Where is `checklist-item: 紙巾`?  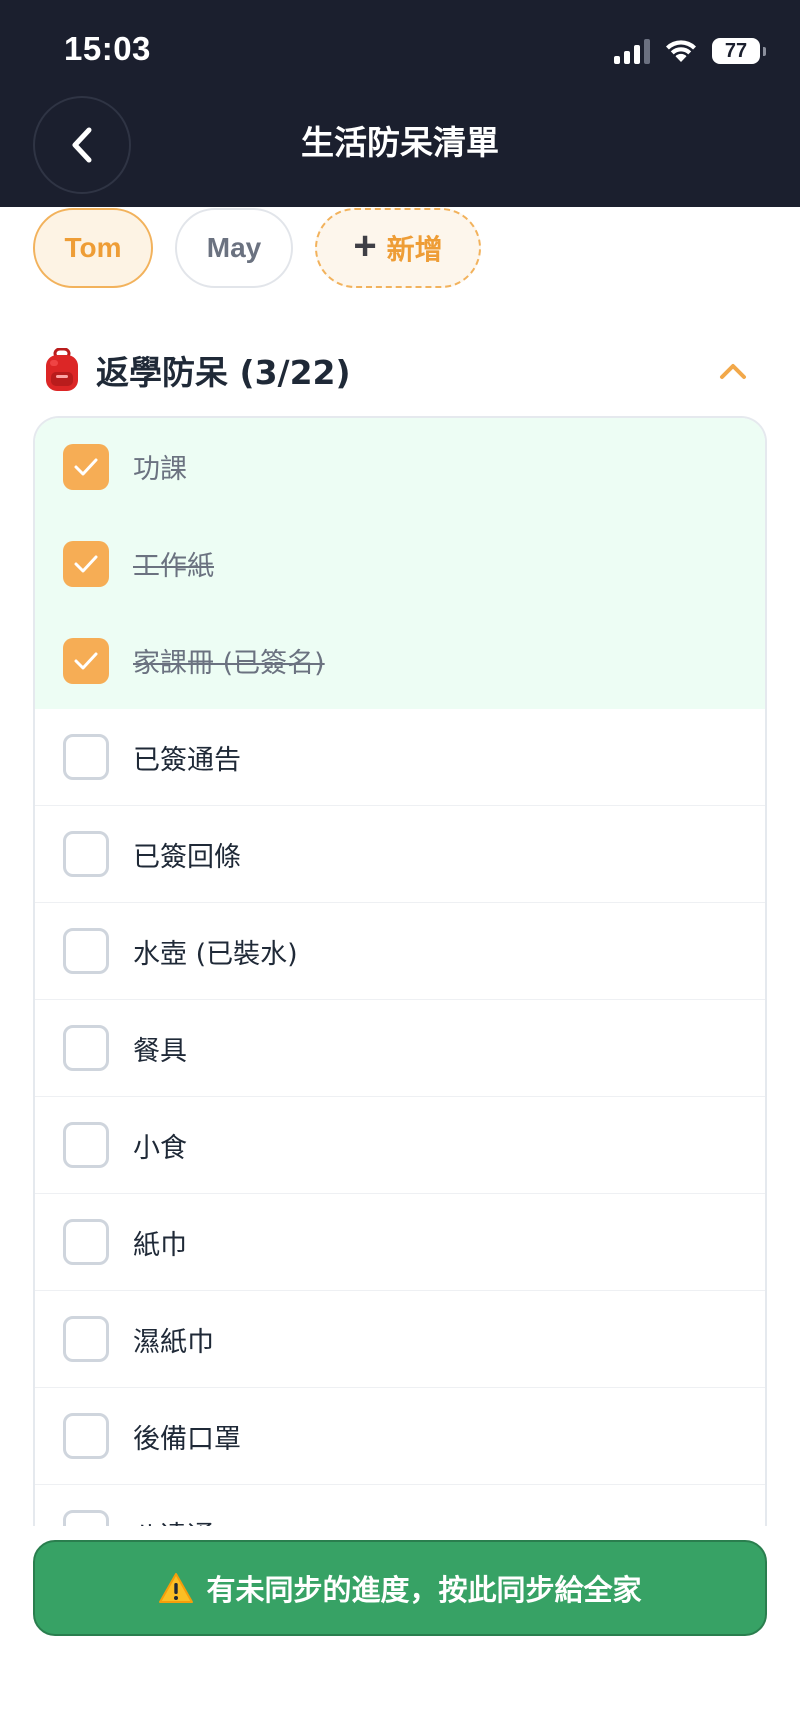
checklist-item: 紙巾 is located at coordinates (400, 1242).